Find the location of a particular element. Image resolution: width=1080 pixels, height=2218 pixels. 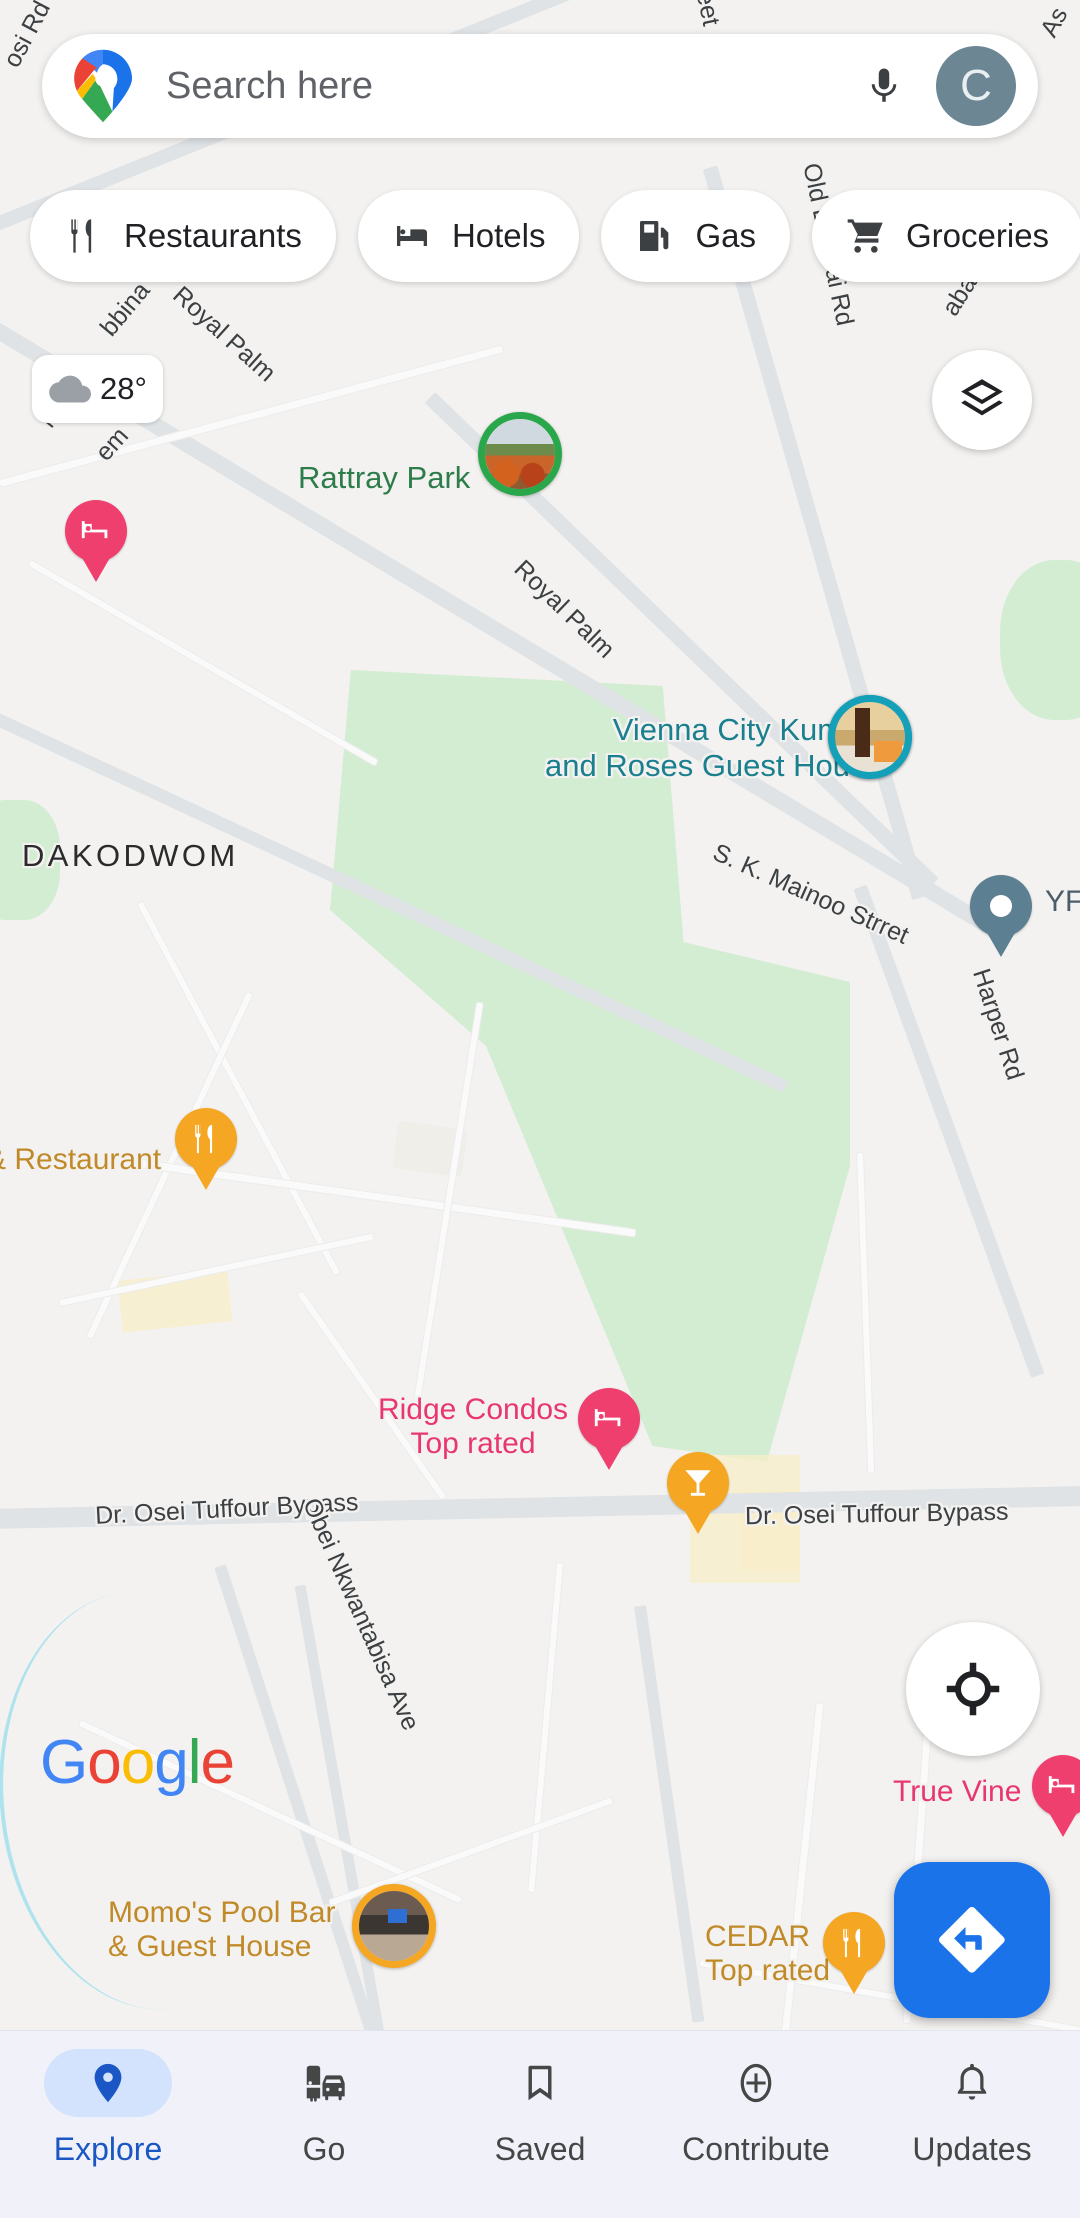

directions-arrow-icon is located at coordinates (972, 1940).